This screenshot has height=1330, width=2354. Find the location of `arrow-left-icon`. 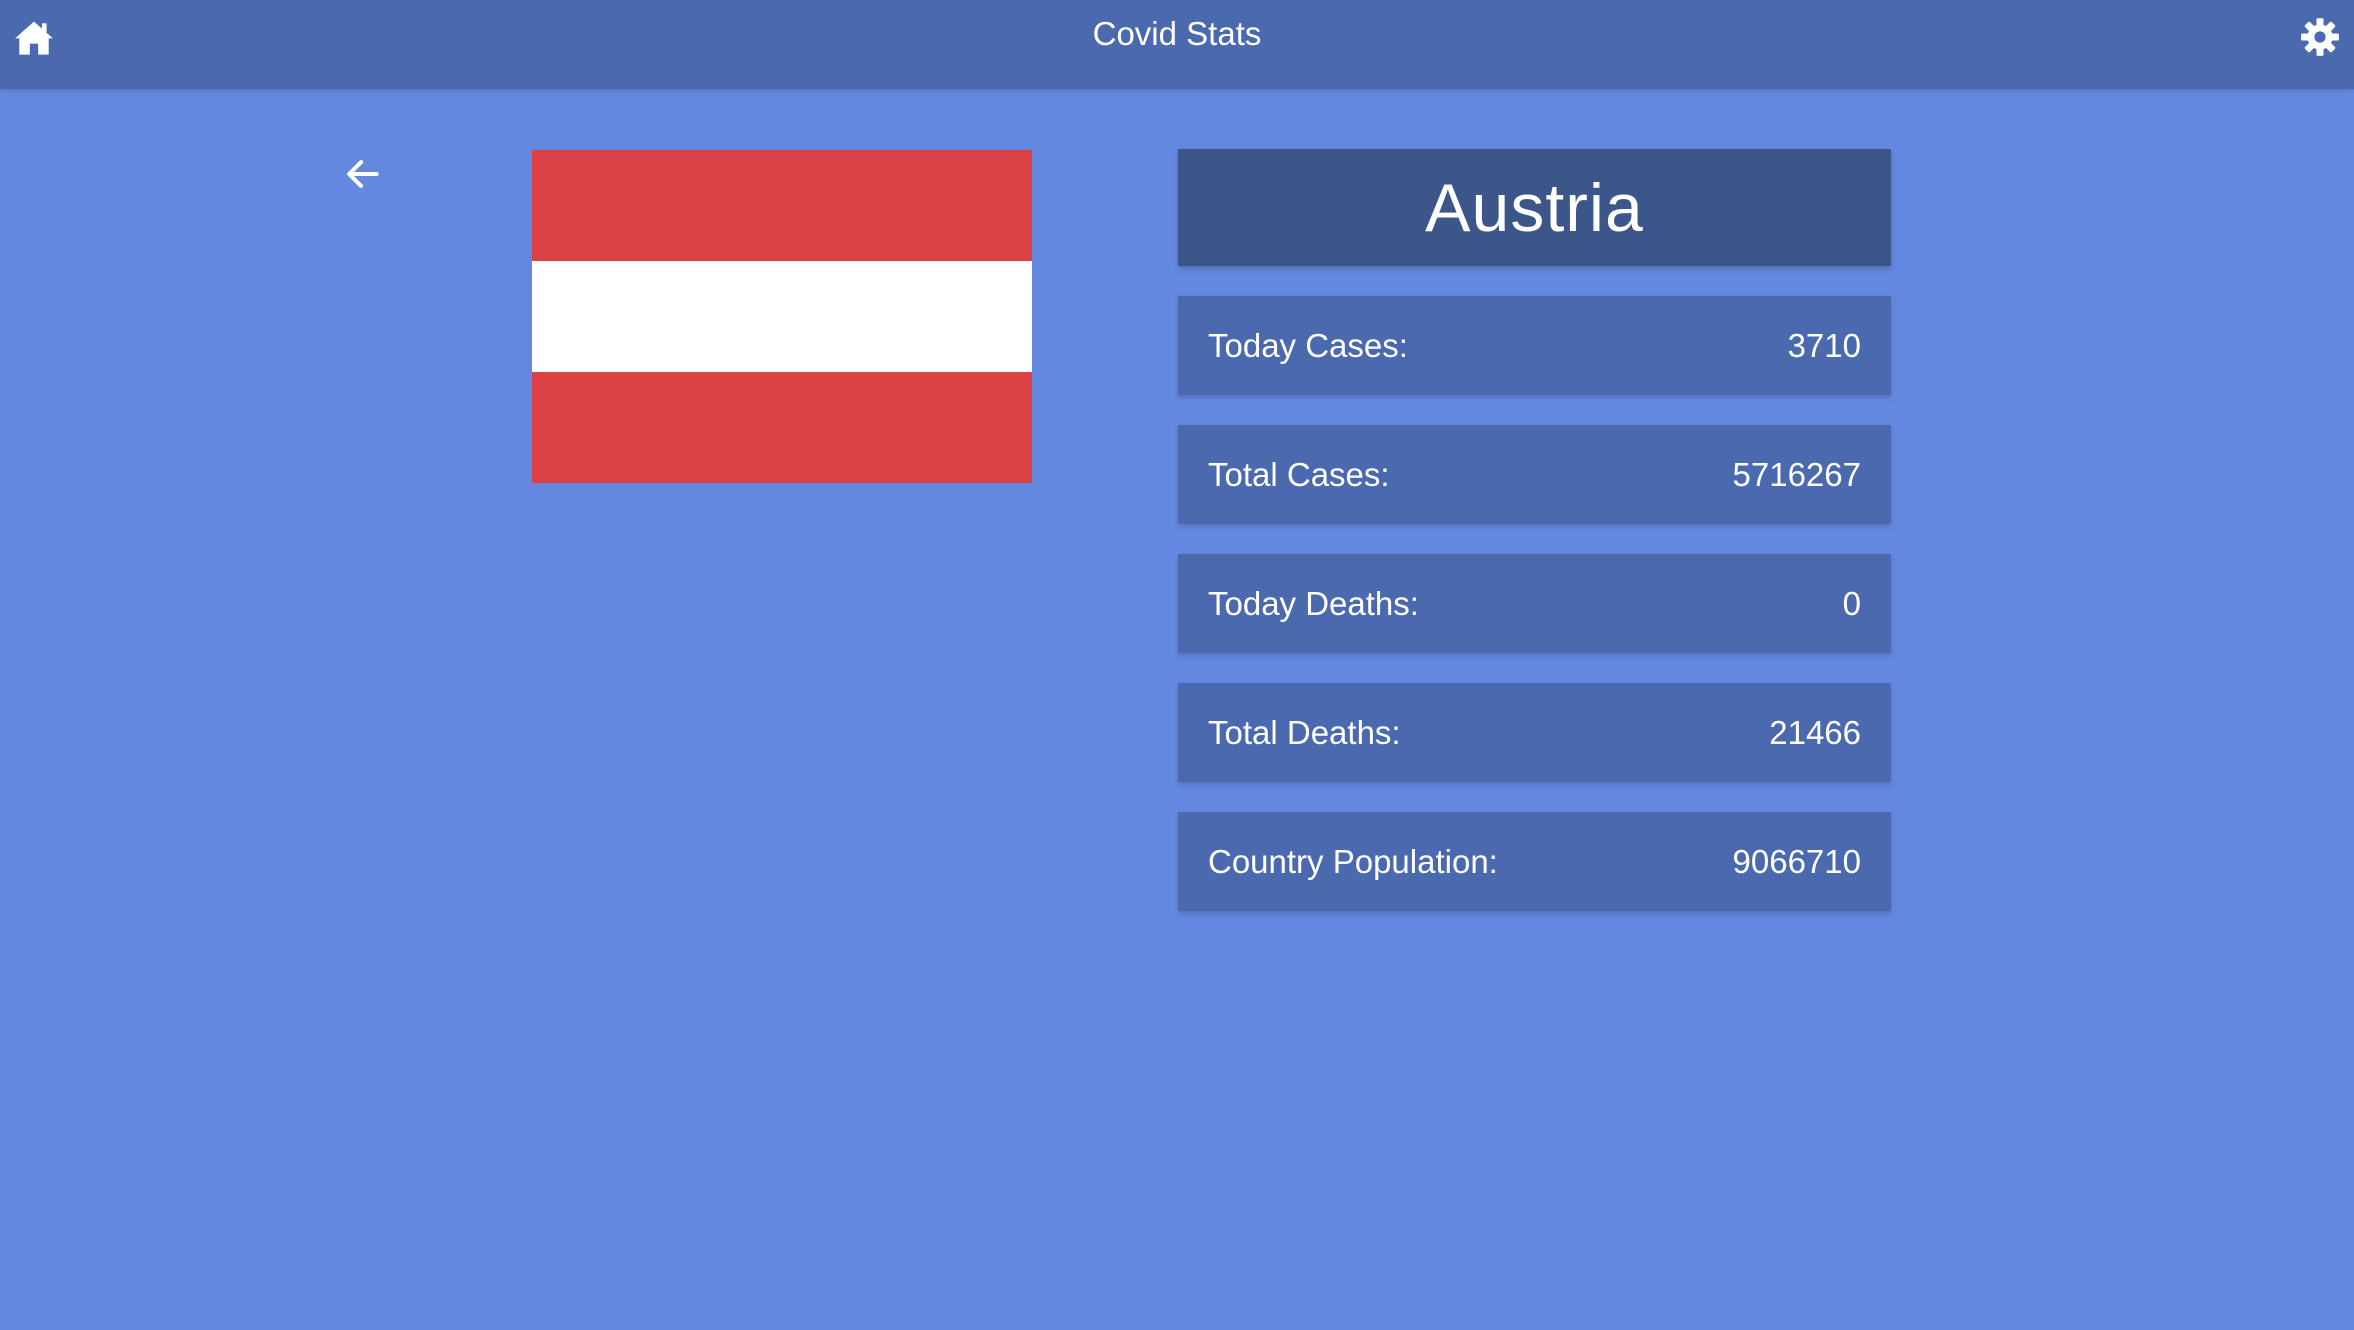

arrow-left-icon is located at coordinates (363, 174).